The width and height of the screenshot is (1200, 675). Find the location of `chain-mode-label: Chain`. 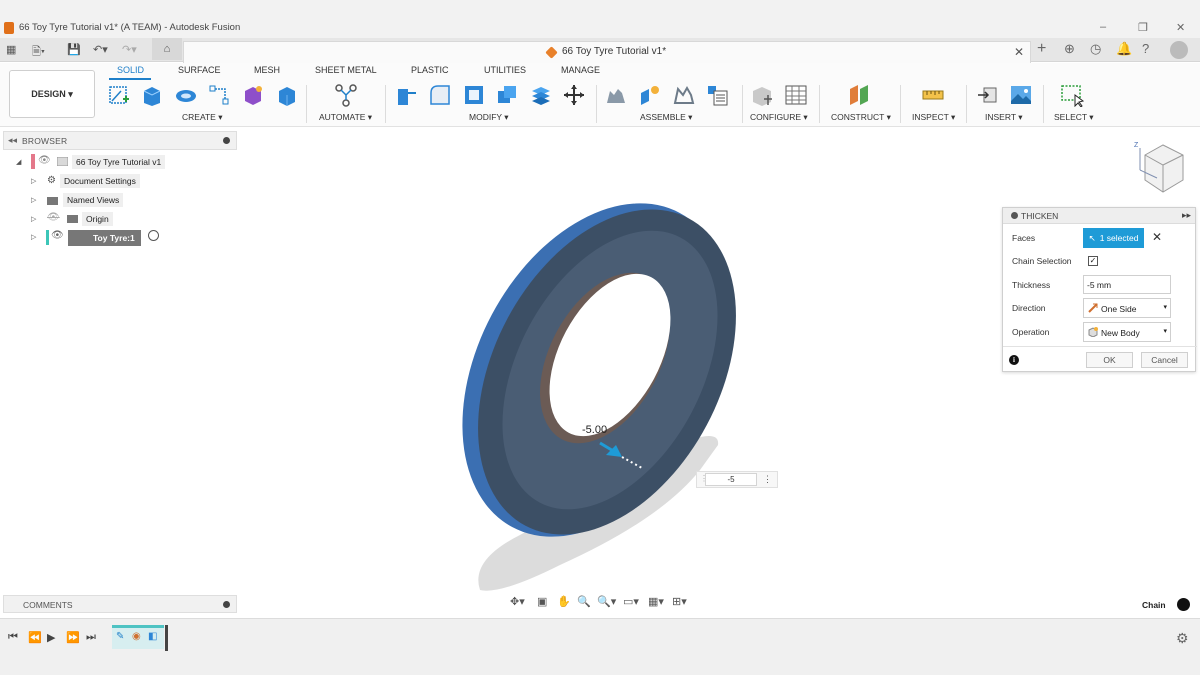

chain-mode-label: Chain is located at coordinates (1154, 605).